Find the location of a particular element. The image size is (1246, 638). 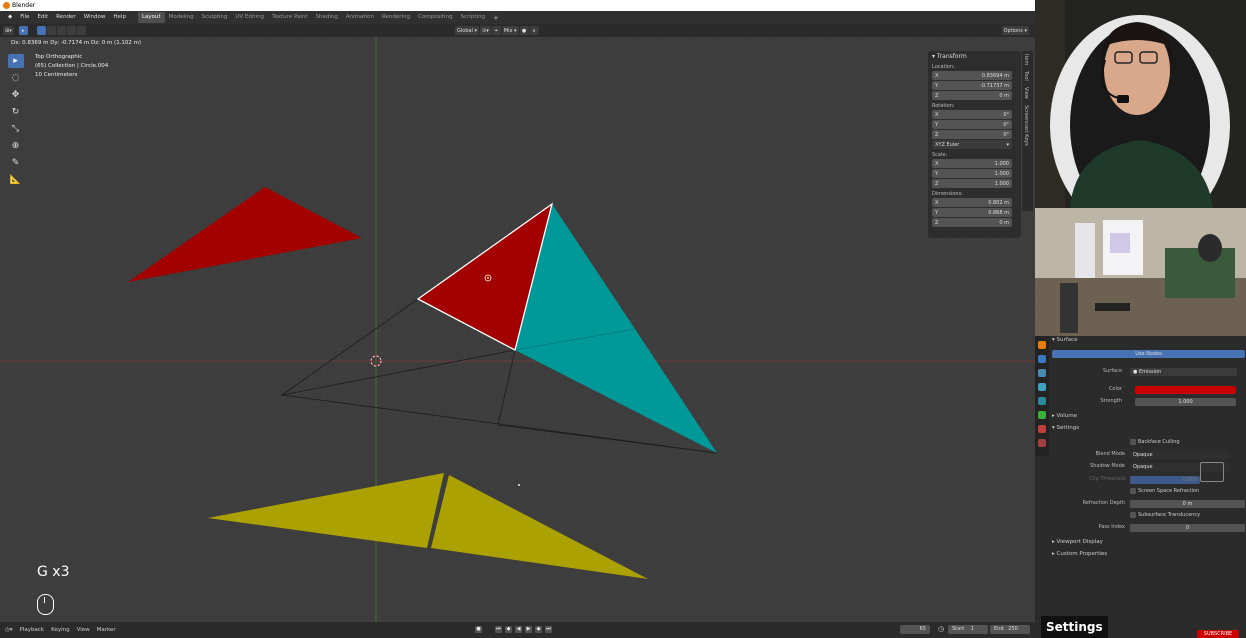

object-props-icon is located at coordinates (1042, 345).